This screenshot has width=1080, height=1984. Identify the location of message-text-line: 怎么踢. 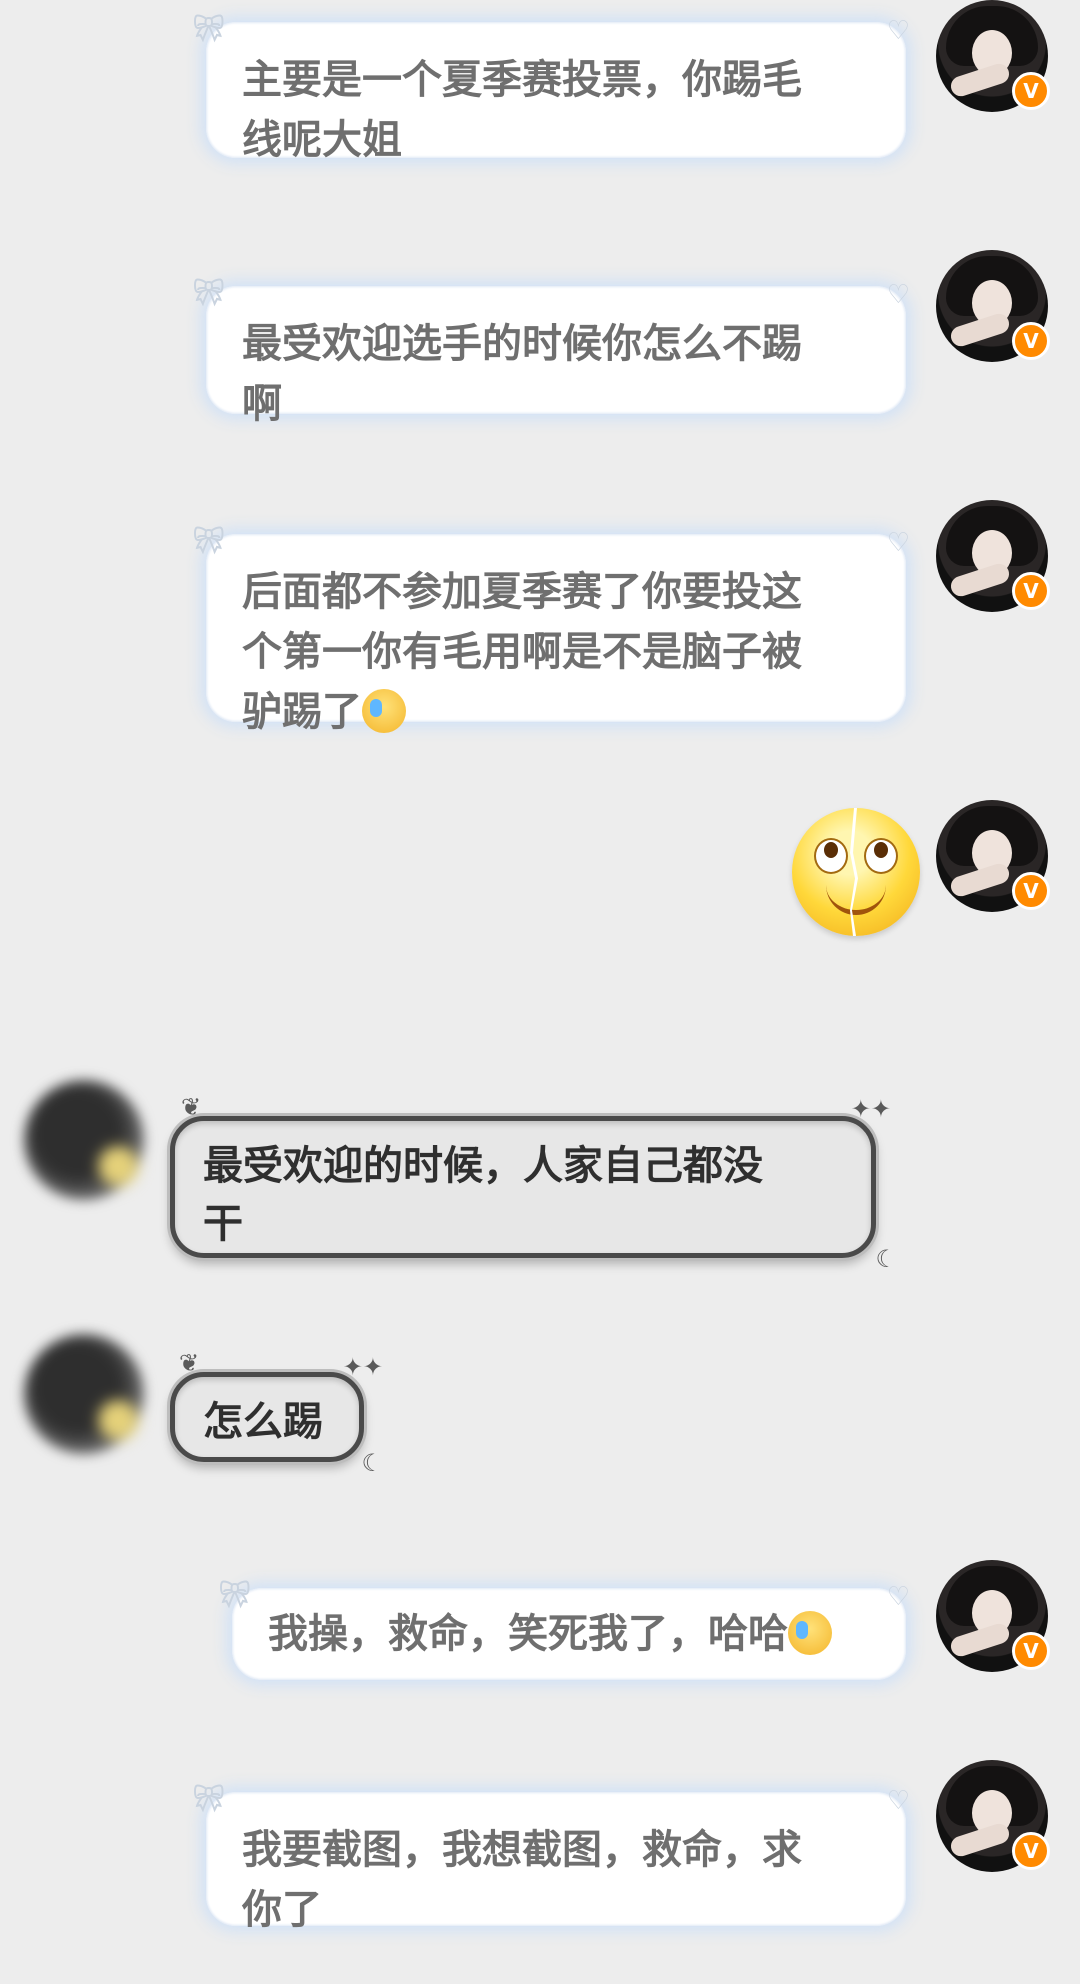
(263, 1422).